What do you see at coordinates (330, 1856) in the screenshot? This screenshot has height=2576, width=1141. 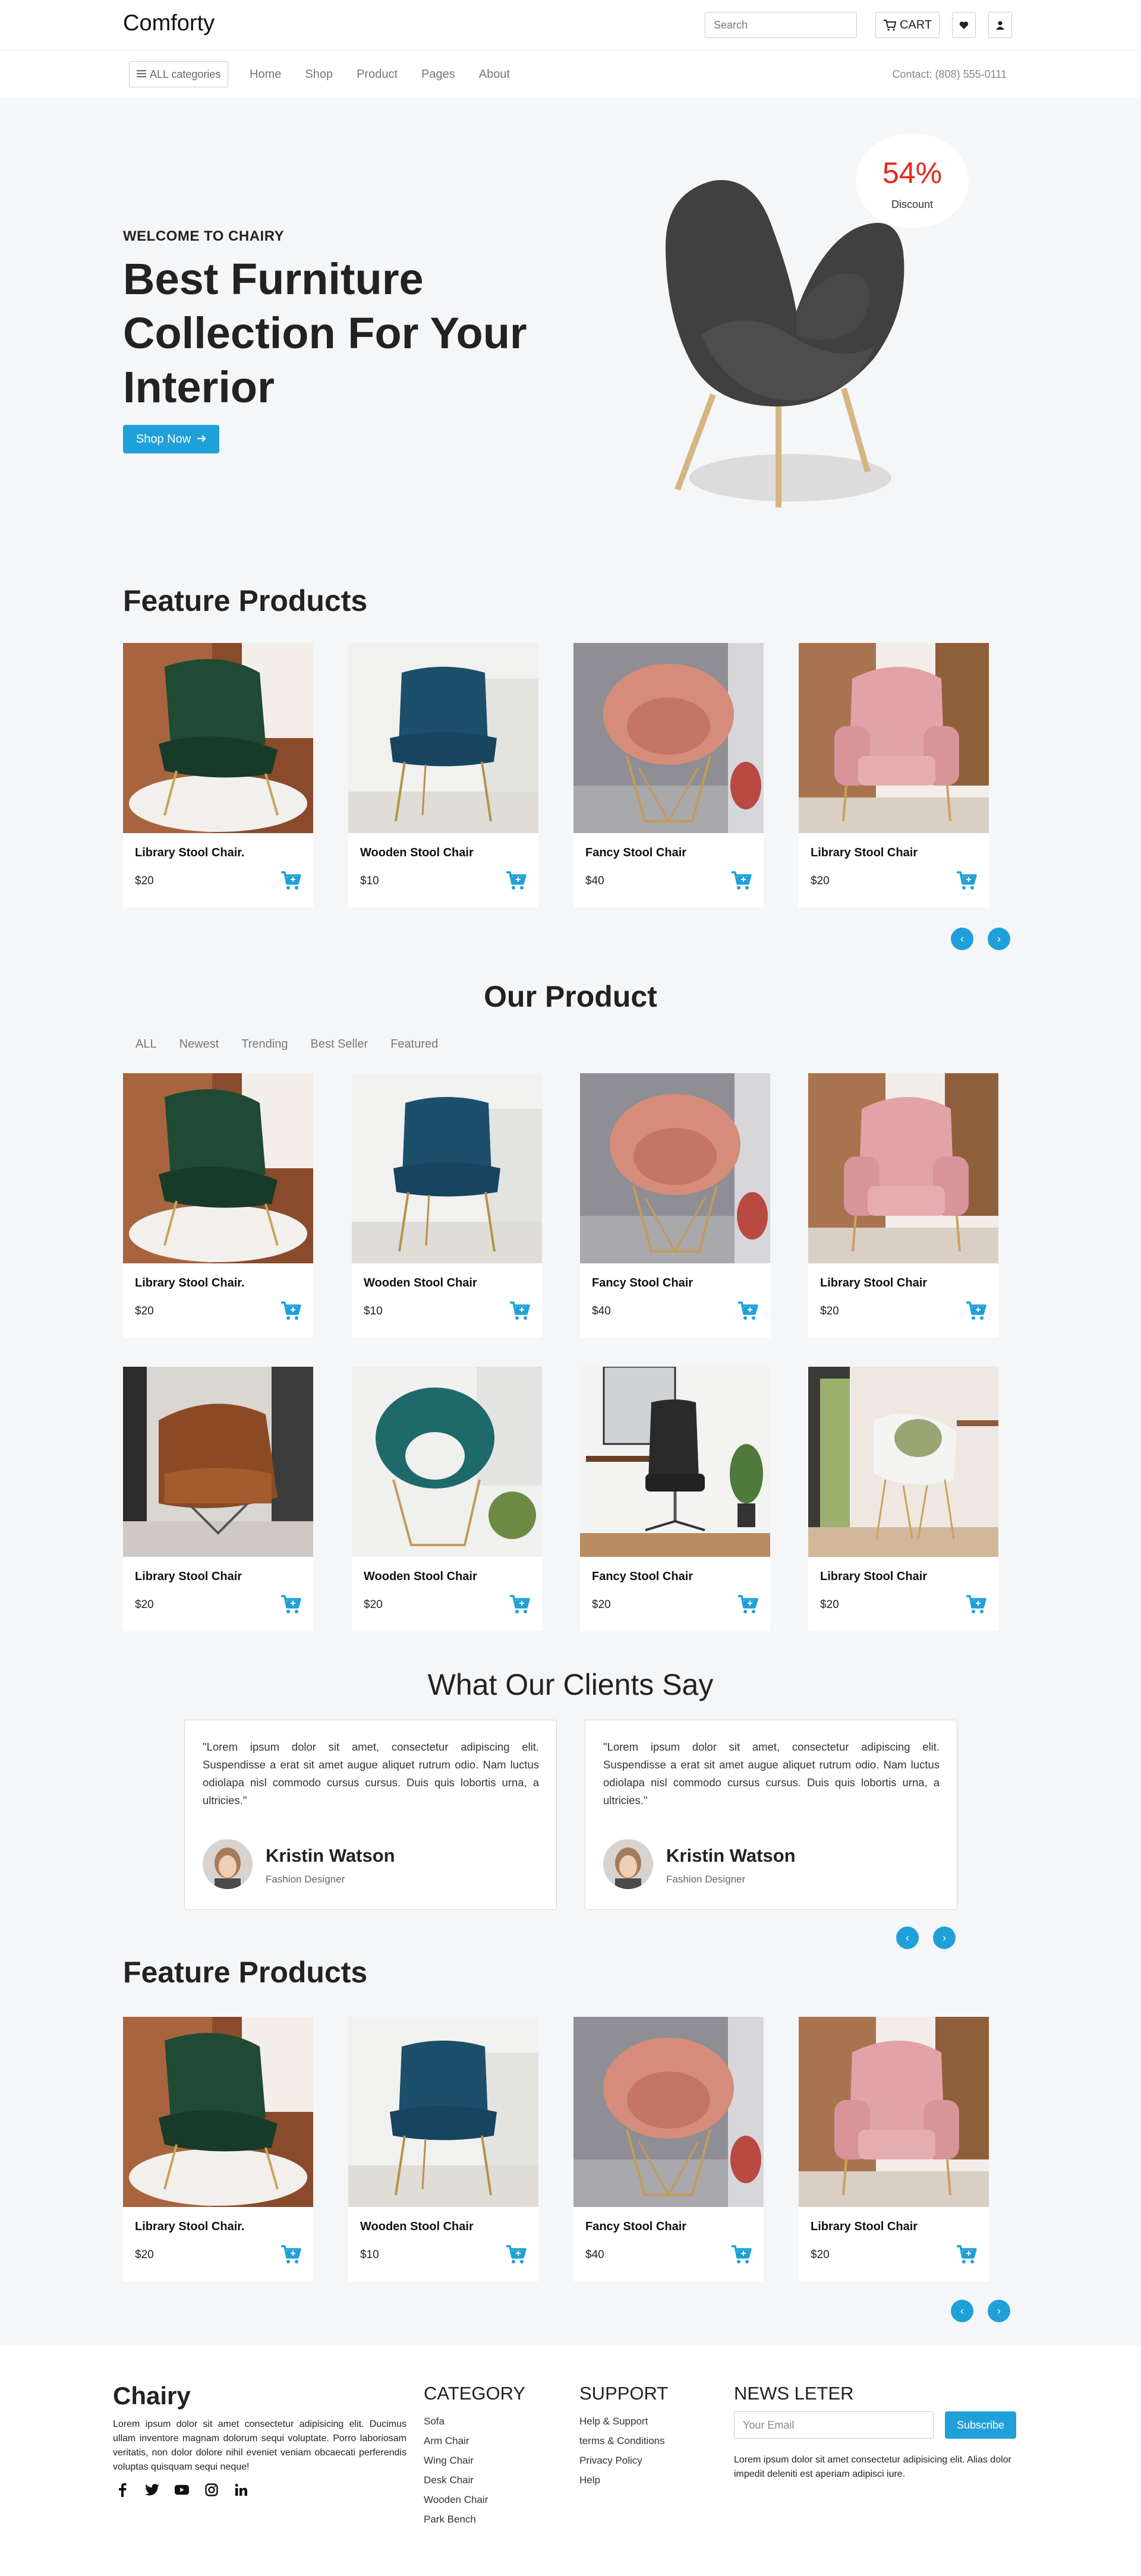 I see `testimonial-name: Kristin Watson` at bounding box center [330, 1856].